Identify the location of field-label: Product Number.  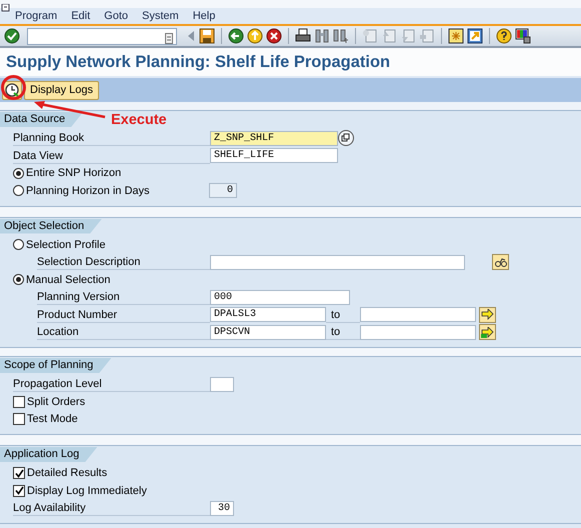
(123, 314).